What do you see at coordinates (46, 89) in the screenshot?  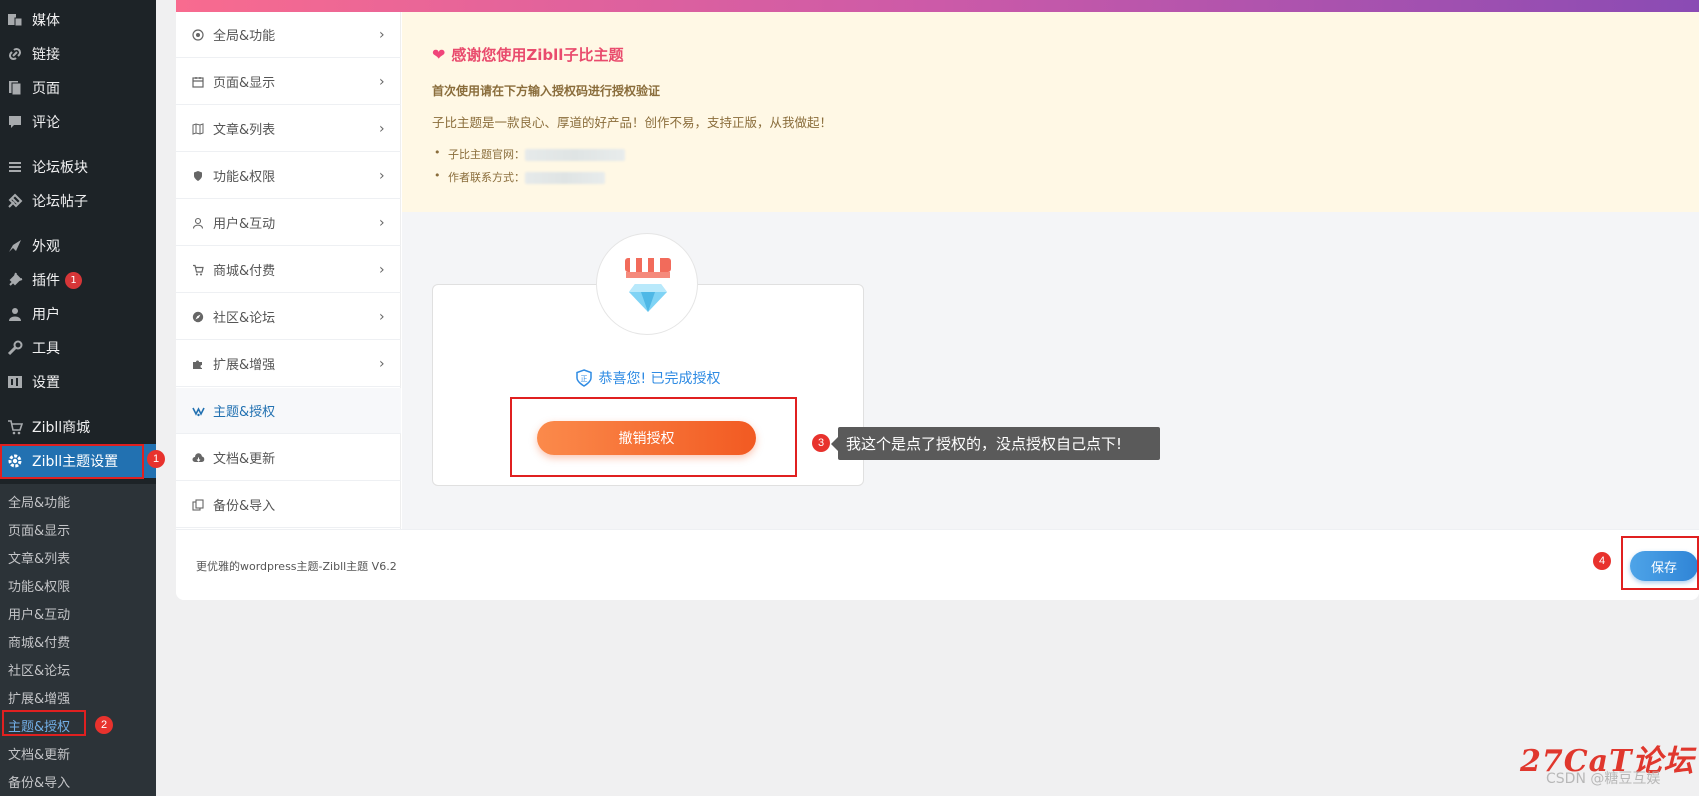 I see `wp-menu-label: 页面` at bounding box center [46, 89].